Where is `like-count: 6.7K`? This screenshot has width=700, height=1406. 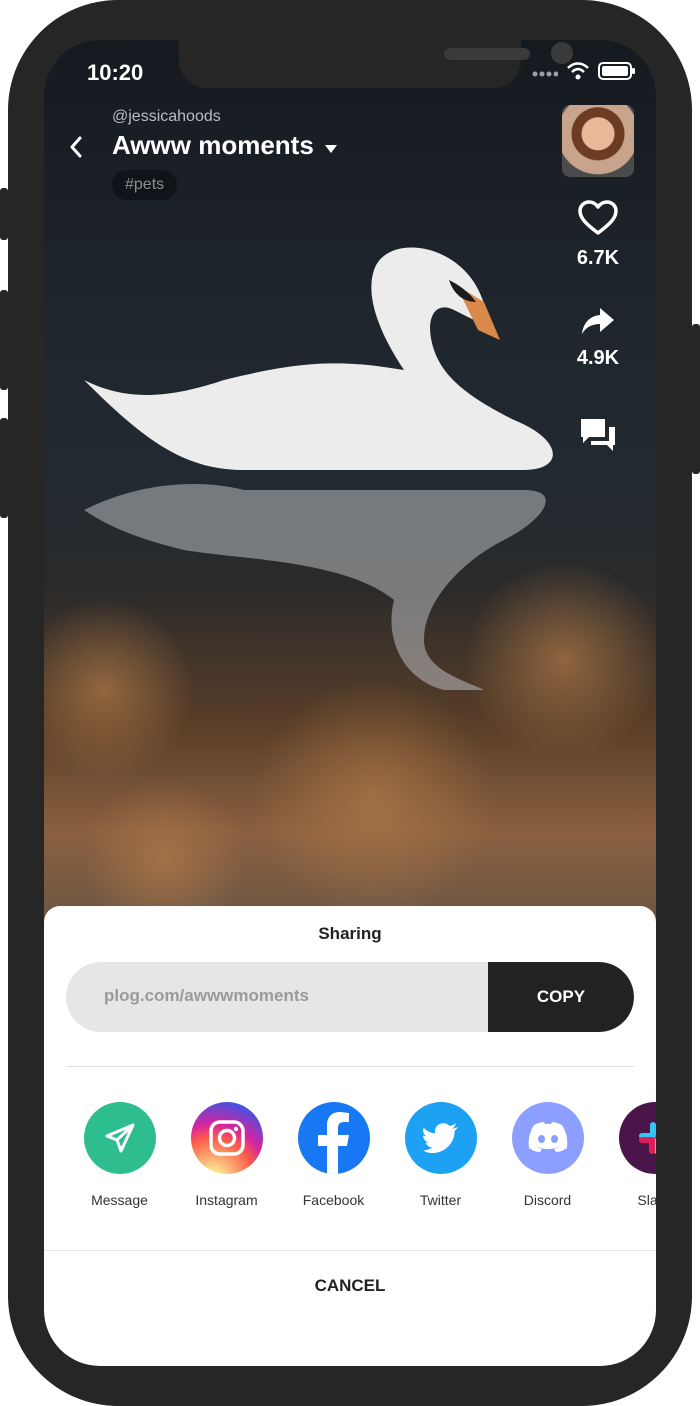
like-count: 6.7K is located at coordinates (598, 258).